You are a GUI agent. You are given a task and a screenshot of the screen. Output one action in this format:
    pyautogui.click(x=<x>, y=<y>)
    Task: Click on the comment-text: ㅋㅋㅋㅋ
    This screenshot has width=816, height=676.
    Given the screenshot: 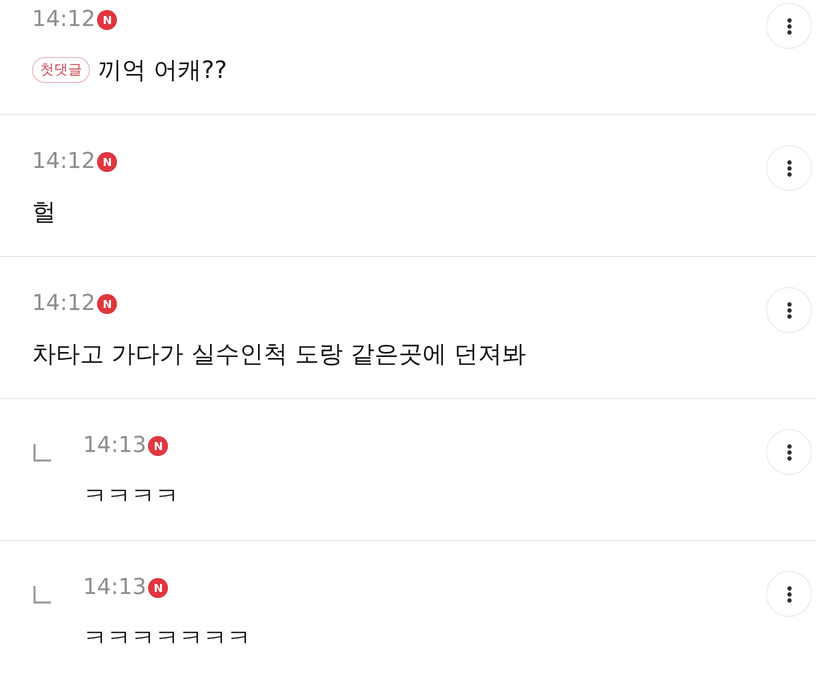 What is the action you would take?
    pyautogui.click(x=131, y=496)
    